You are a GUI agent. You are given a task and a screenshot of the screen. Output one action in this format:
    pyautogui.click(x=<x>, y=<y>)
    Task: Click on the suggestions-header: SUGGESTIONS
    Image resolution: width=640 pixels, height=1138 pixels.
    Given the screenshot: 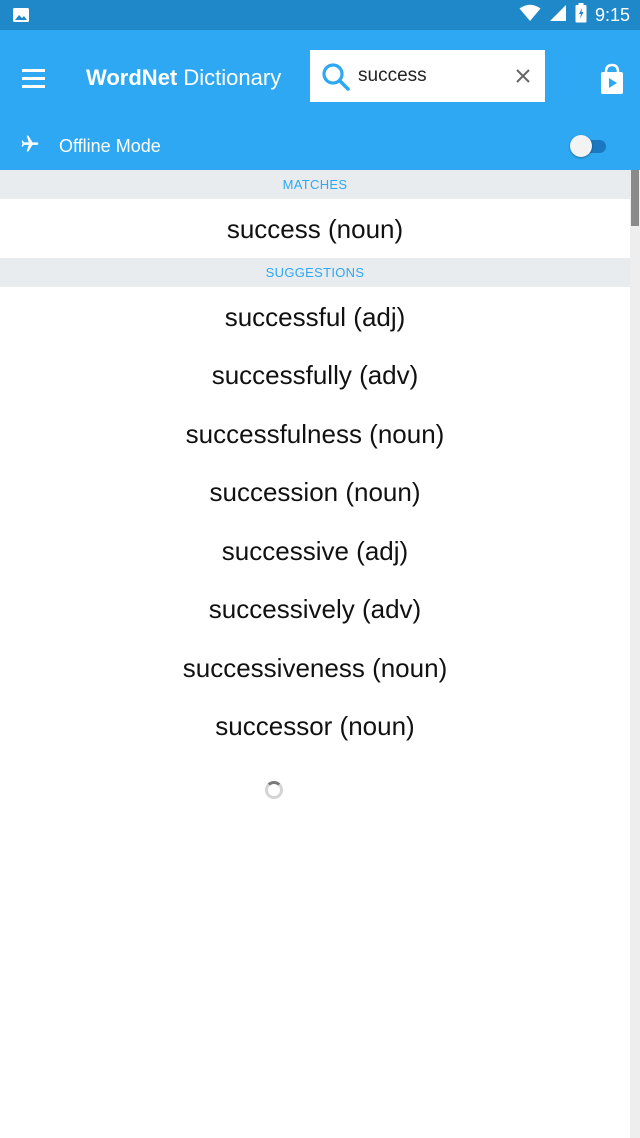 What is the action you would take?
    pyautogui.click(x=315, y=272)
    